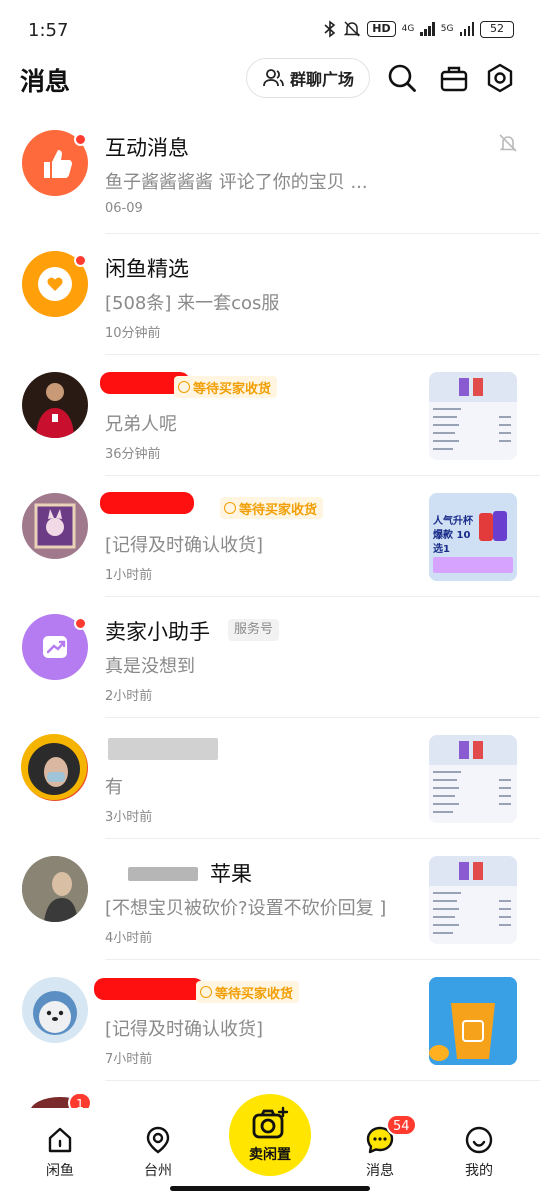 The width and height of the screenshot is (540, 1200). Describe the element at coordinates (270, 1122) in the screenshot. I see `camera-icon` at that location.